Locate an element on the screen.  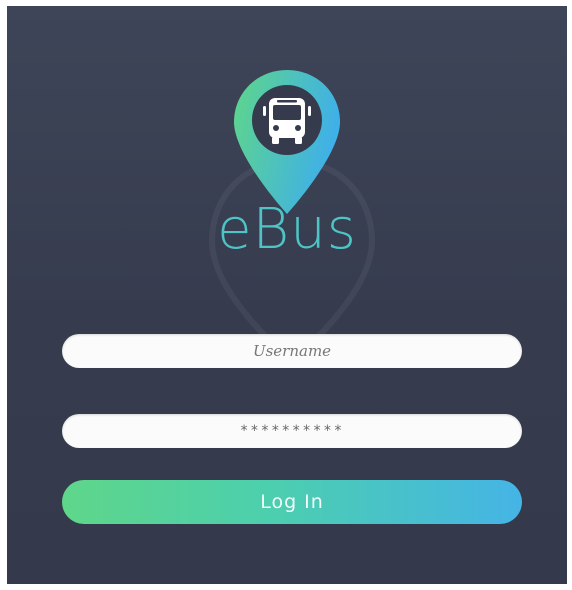
password-input is located at coordinates (292, 431).